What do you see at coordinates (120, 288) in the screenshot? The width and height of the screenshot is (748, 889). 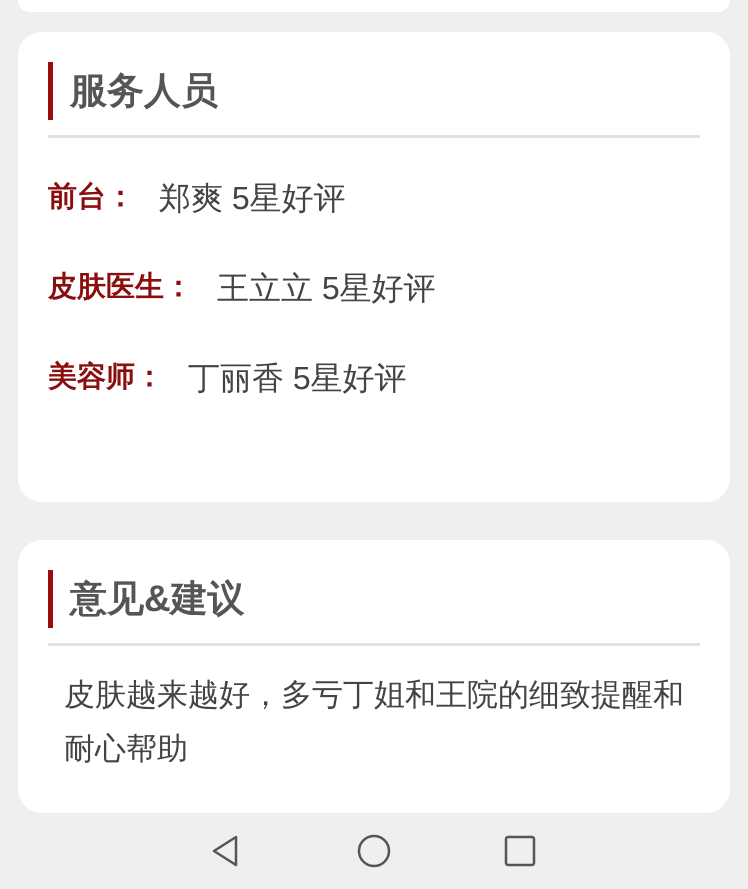 I see `staff-role-label: 皮肤医生：` at bounding box center [120, 288].